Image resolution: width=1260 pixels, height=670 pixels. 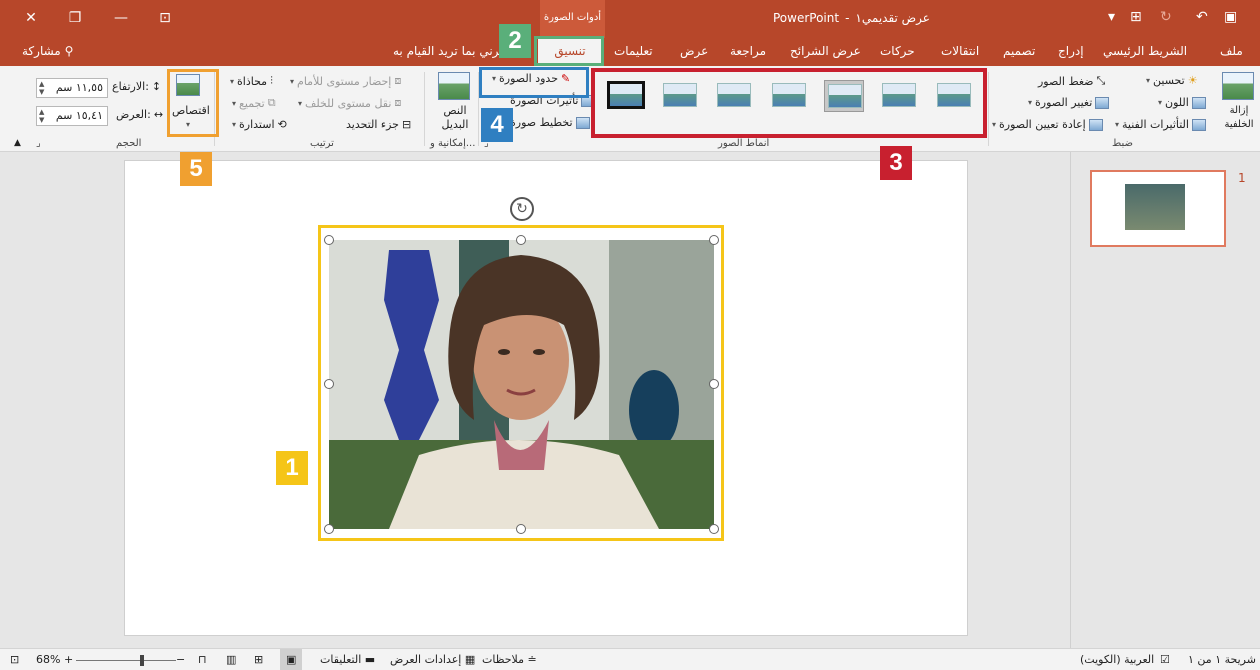 I want to click on sun-icon: ☀, so click(x=1192, y=80).